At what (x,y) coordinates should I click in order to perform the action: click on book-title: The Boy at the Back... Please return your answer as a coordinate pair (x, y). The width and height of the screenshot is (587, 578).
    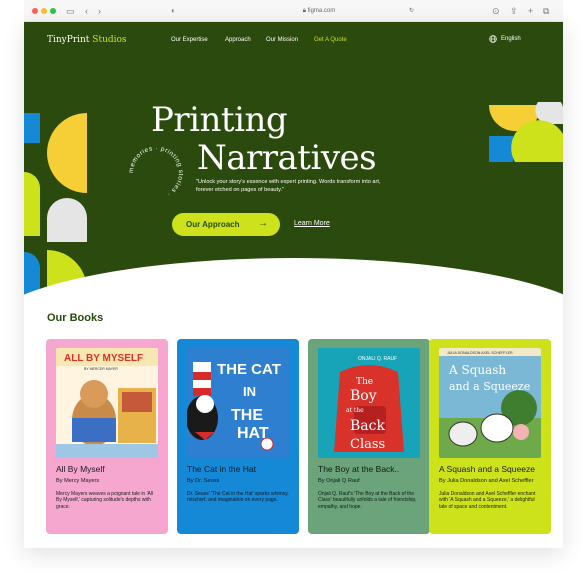
    Looking at the image, I should click on (359, 469).